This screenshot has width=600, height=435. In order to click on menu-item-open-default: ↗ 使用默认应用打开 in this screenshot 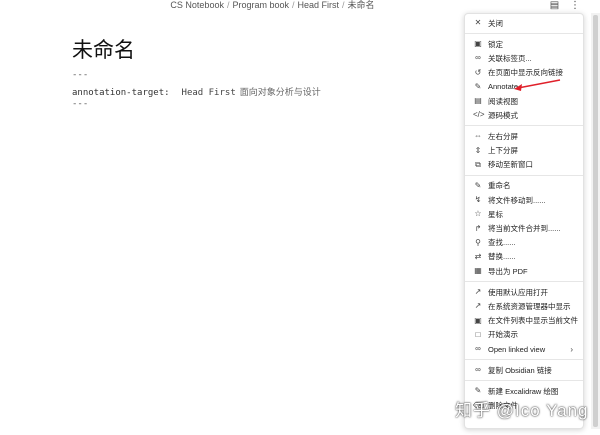, I will do `click(524, 292)`.